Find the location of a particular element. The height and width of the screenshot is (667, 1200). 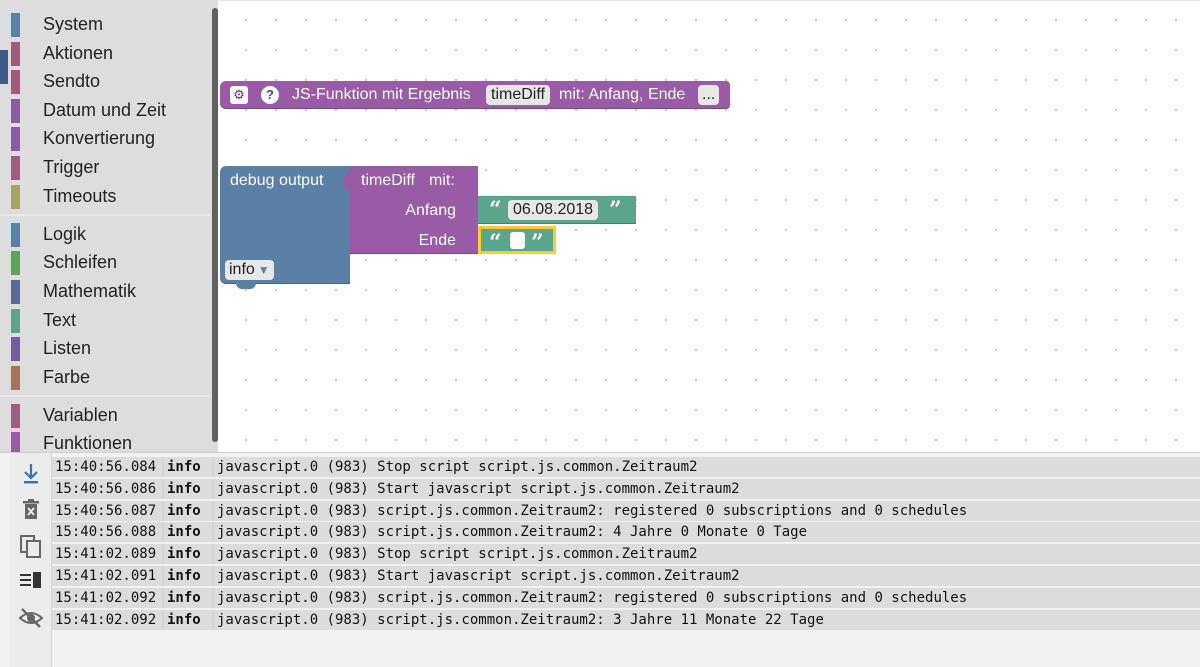

eye-off-icon is located at coordinates (30, 618).